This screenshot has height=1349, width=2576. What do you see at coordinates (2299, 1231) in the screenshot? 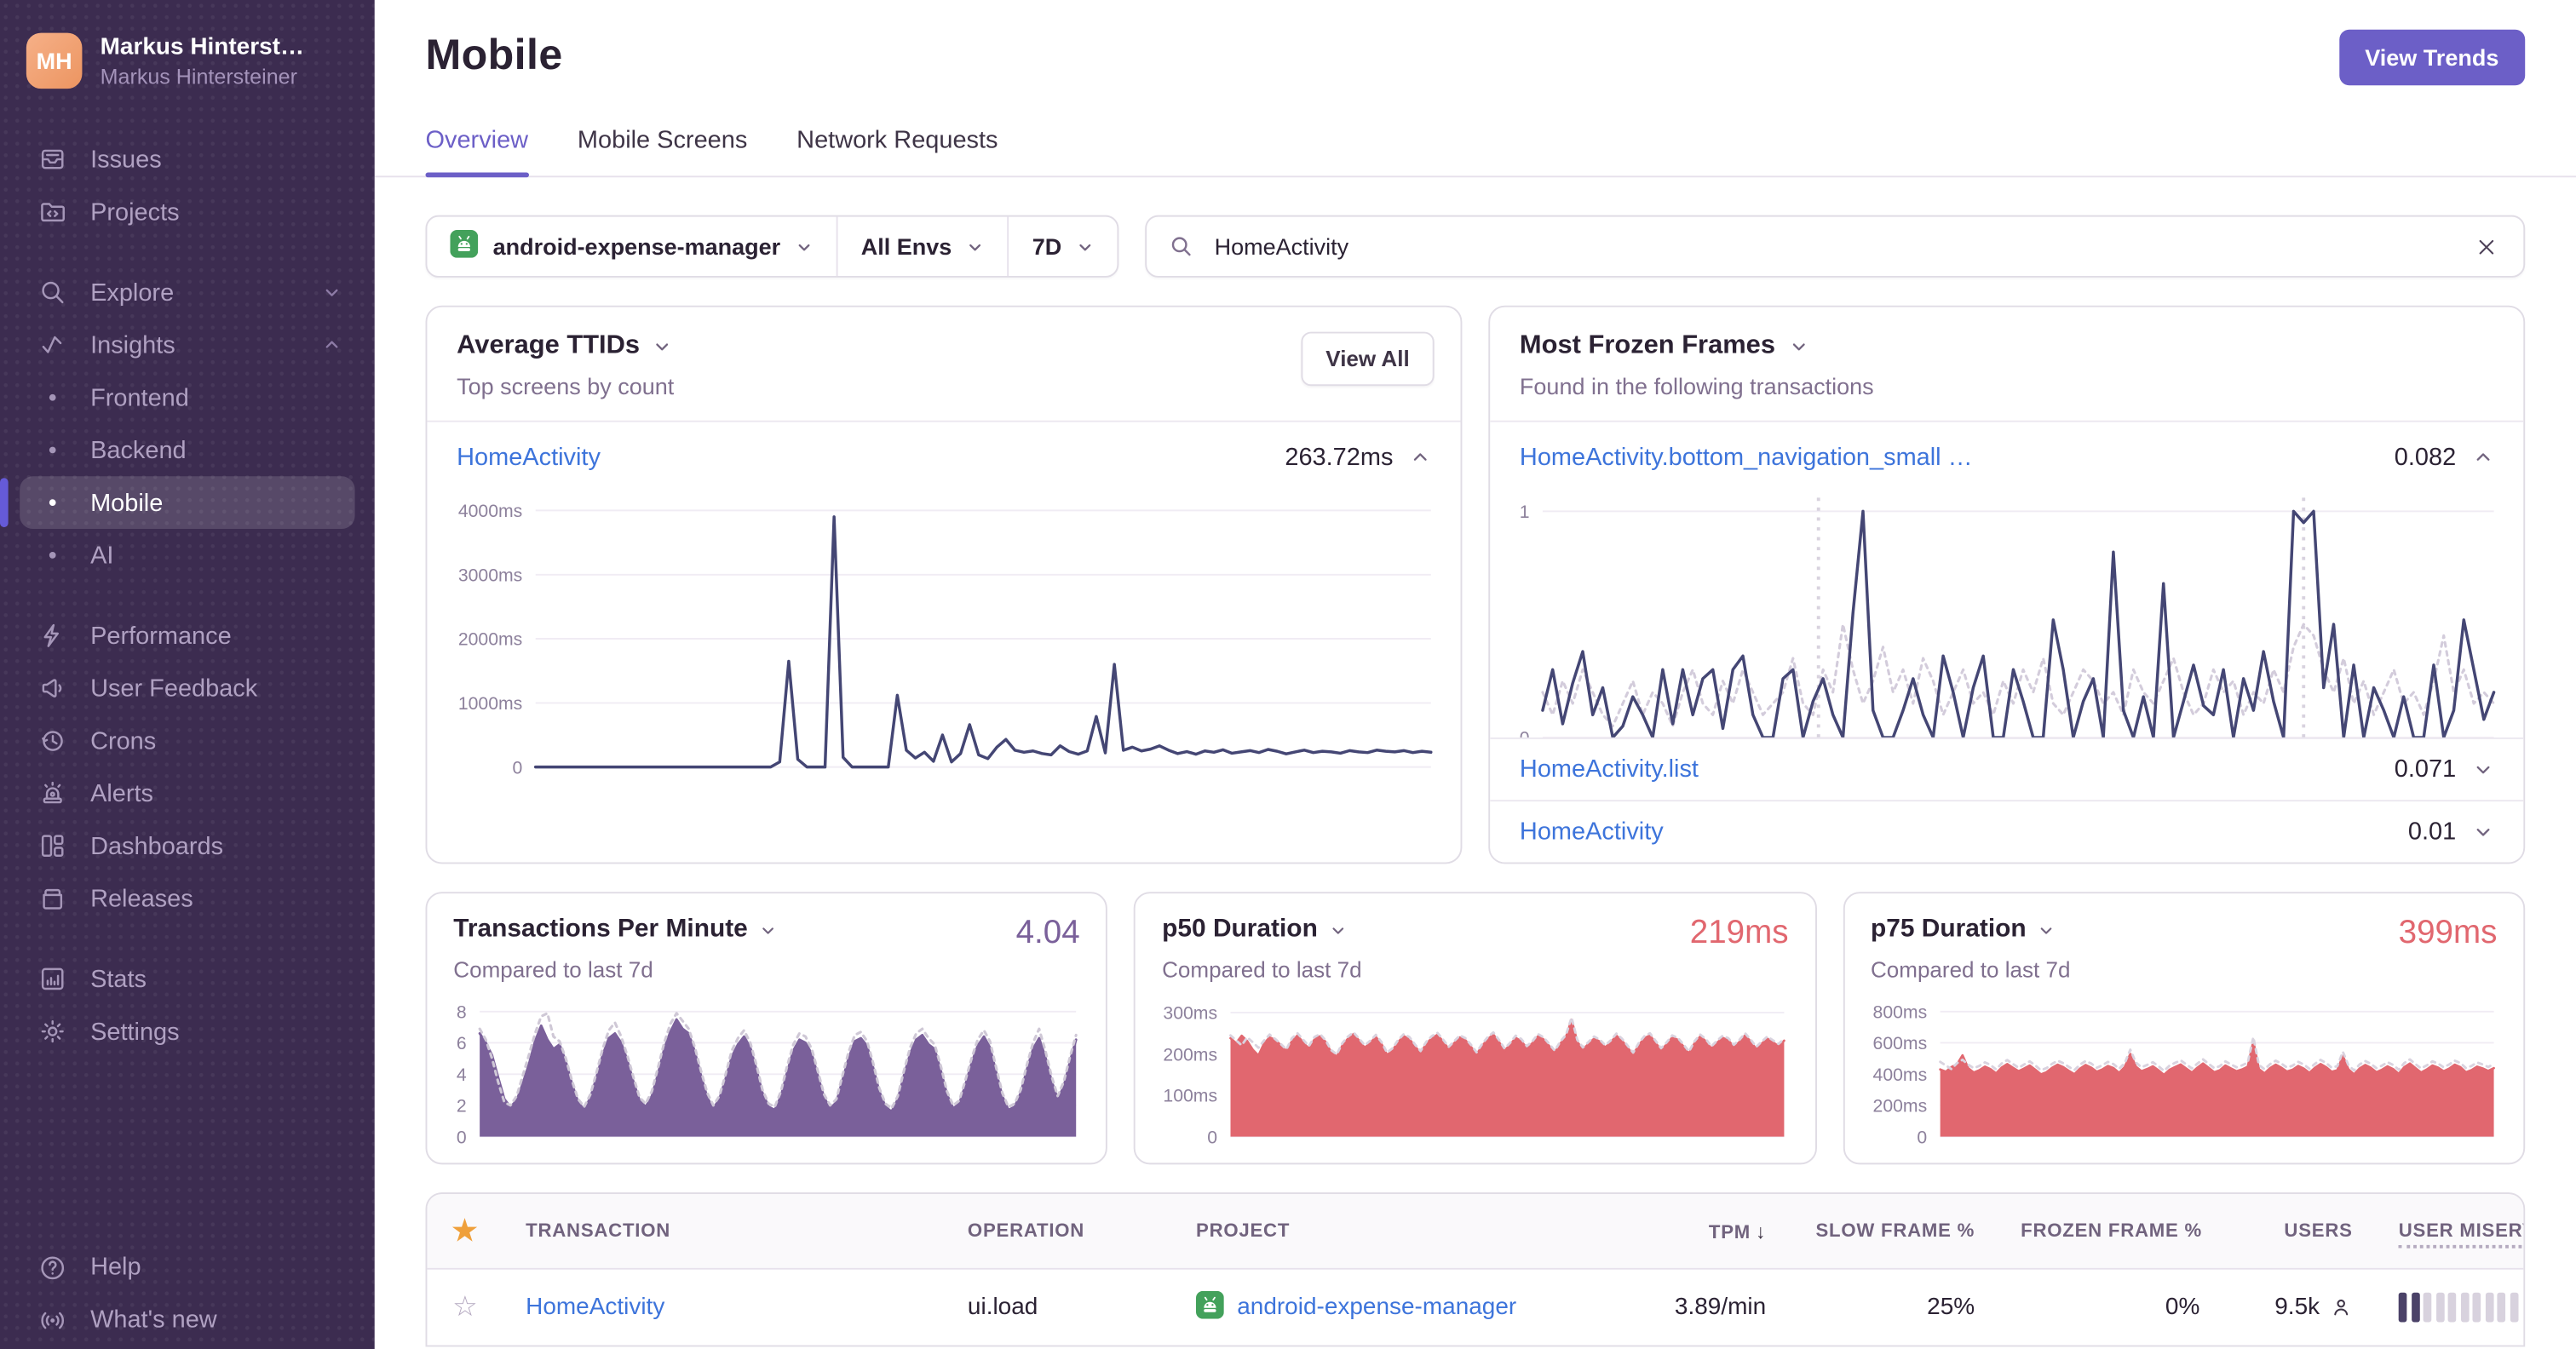
I see `column-users: USERS` at bounding box center [2299, 1231].